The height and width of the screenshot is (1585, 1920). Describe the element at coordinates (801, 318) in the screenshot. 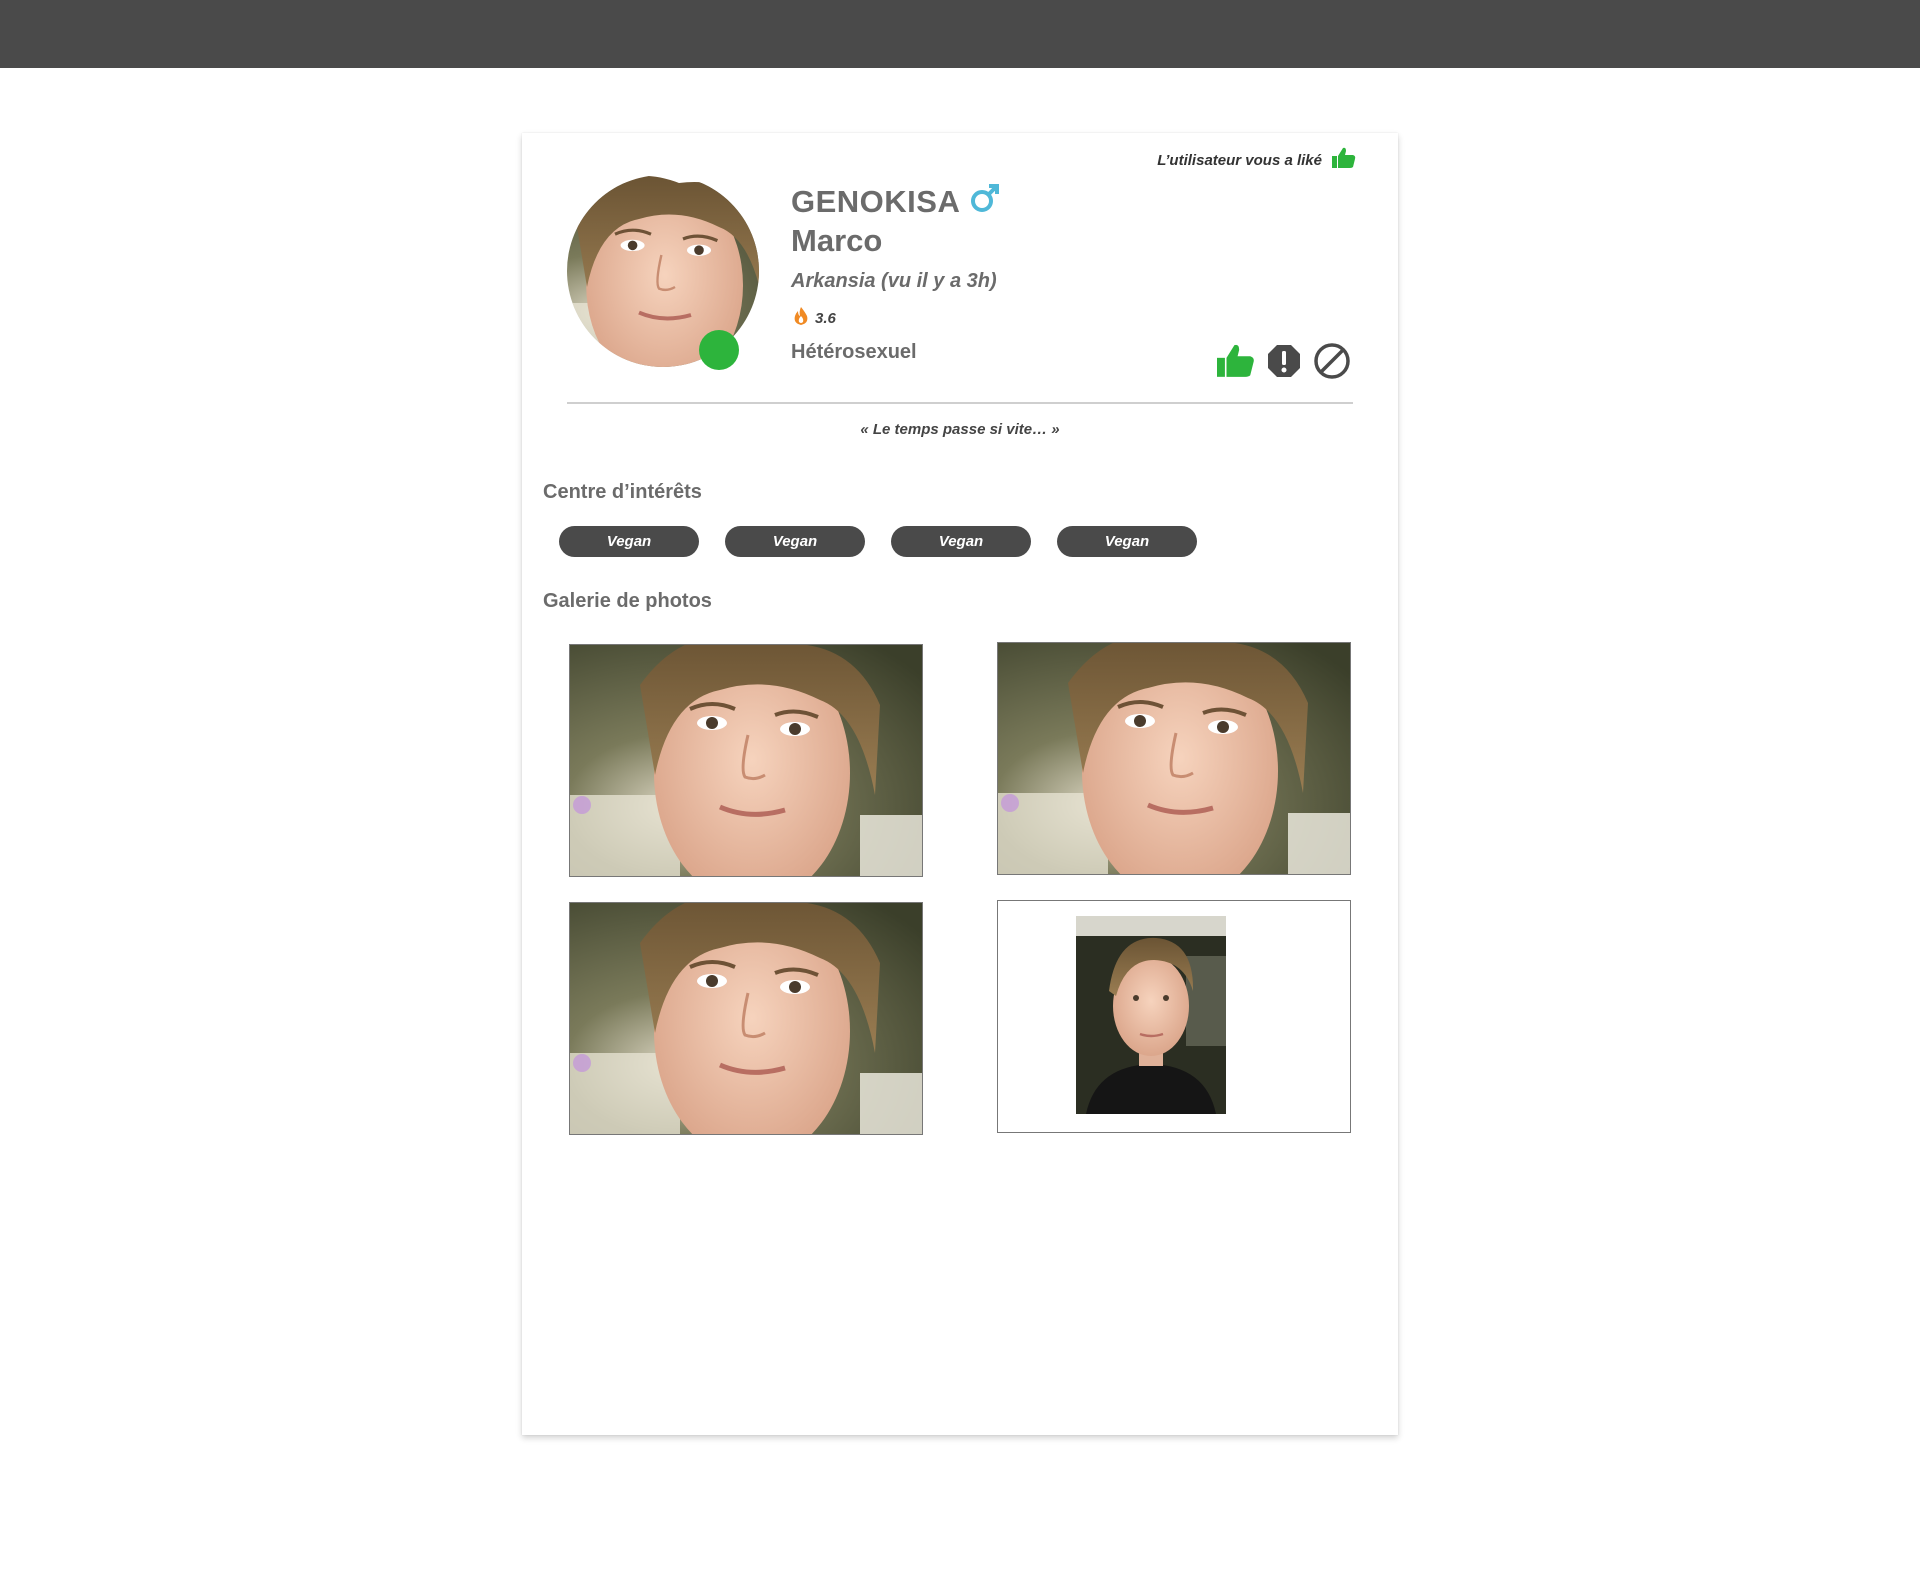

I see `flame-icon` at that location.